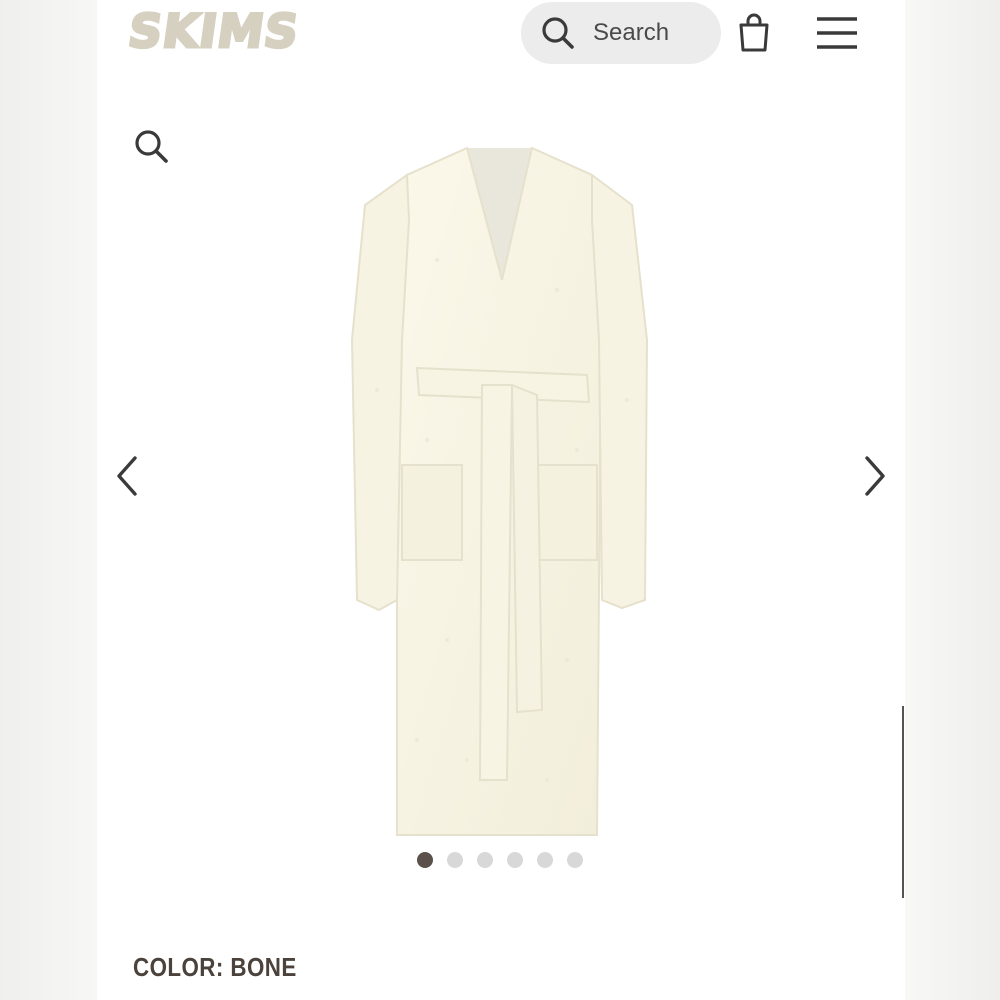 This screenshot has height=1000, width=1000. Describe the element at coordinates (214, 31) in the screenshot. I see `brand-logo: SKIMS` at that location.